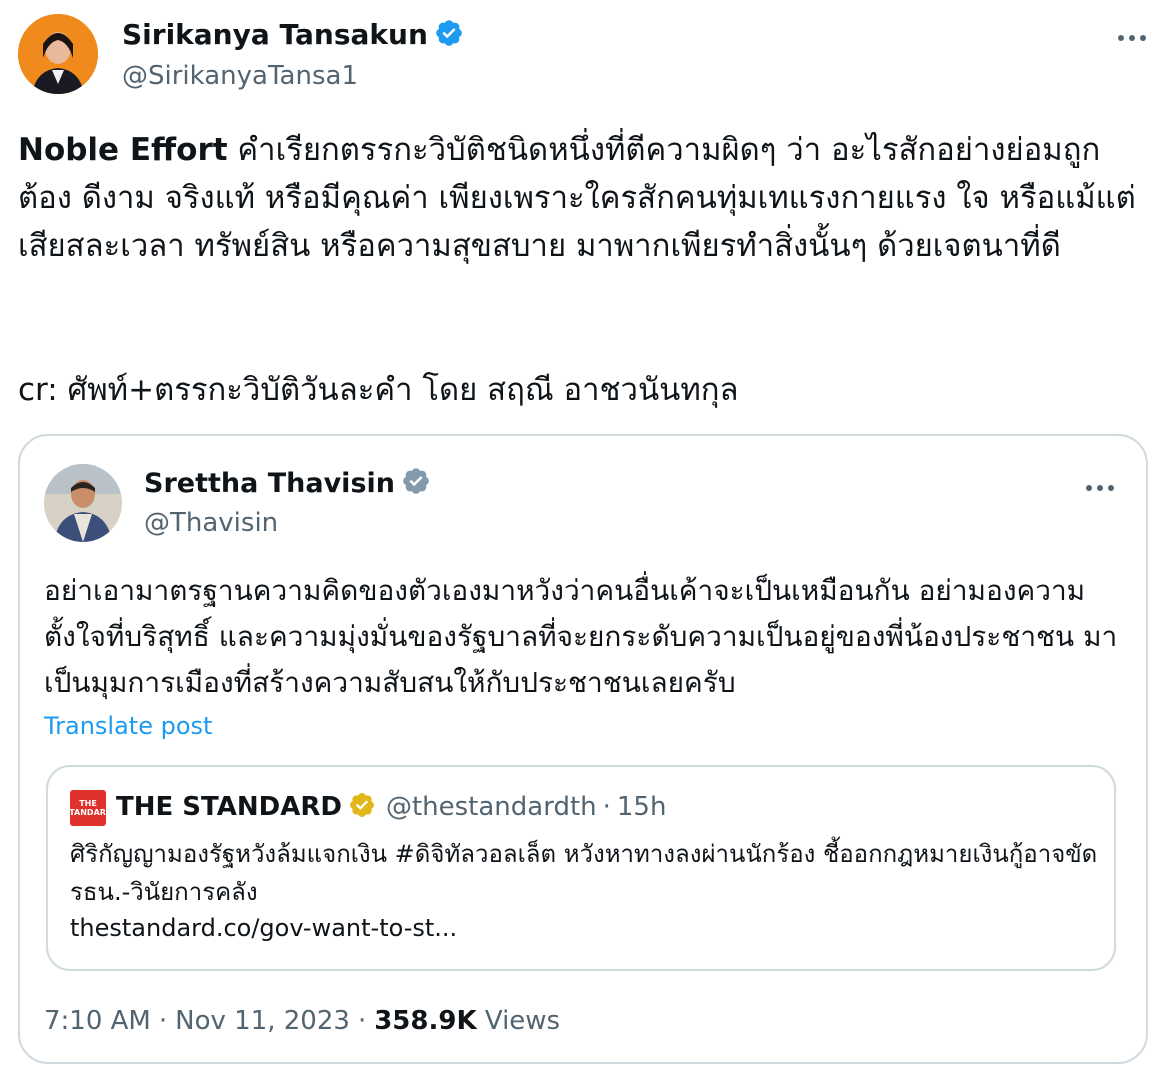 This screenshot has width=1172, height=1080. I want to click on post-date: Nov 11, 2023, so click(262, 1021).